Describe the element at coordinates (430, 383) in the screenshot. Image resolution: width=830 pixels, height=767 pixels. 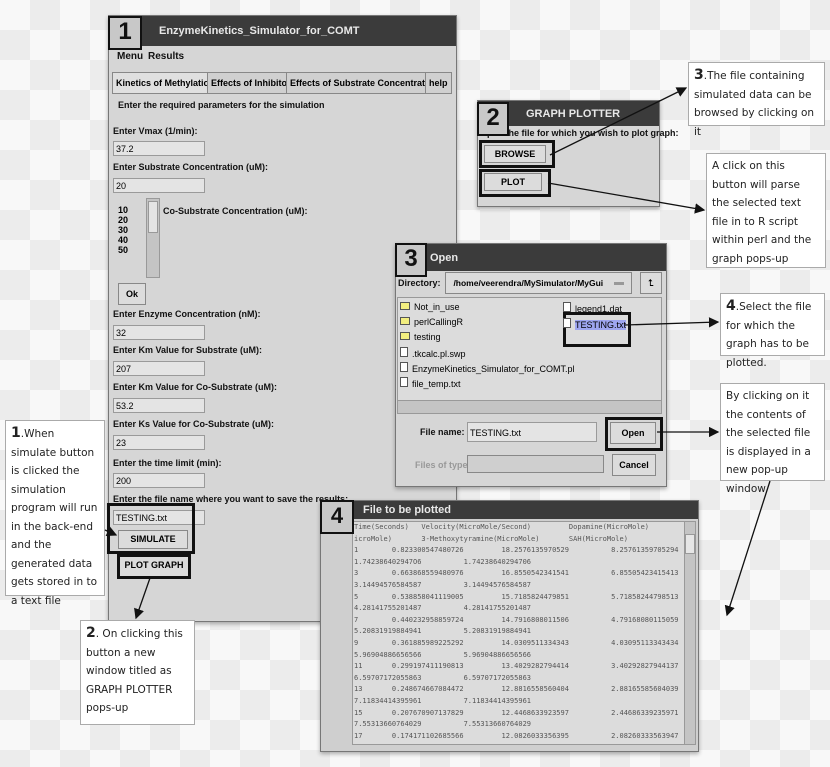
I see `file-item: file_temp.txt` at that location.